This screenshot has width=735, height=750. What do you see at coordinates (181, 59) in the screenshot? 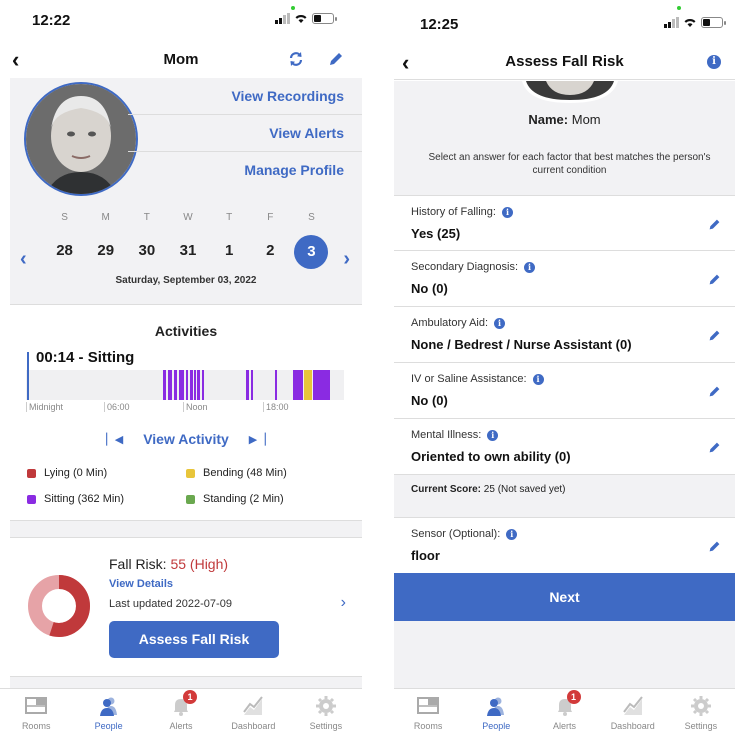
I see `page-title: Mom` at bounding box center [181, 59].